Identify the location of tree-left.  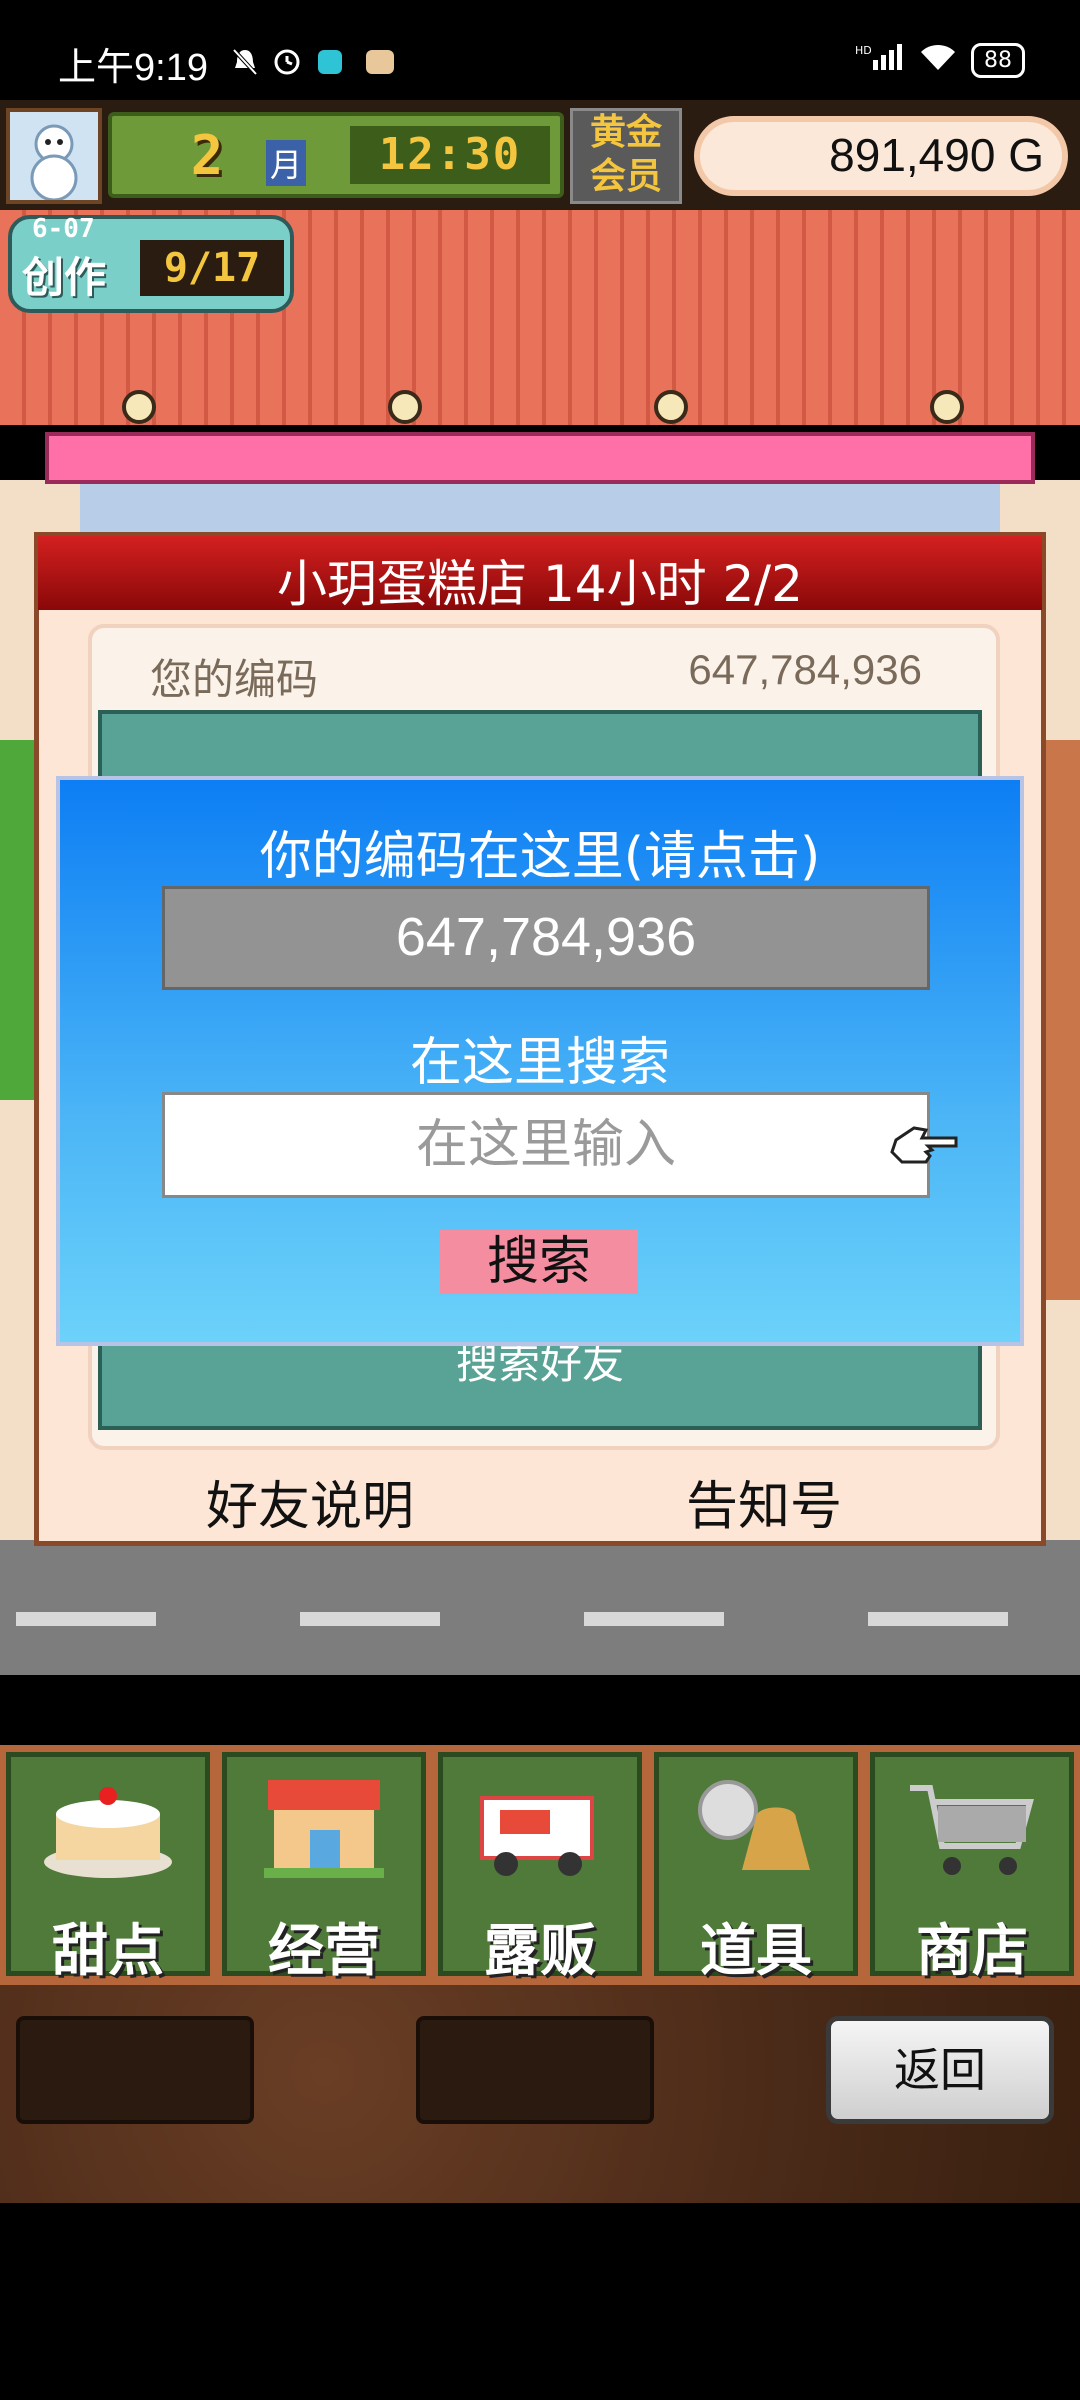
(17, 920).